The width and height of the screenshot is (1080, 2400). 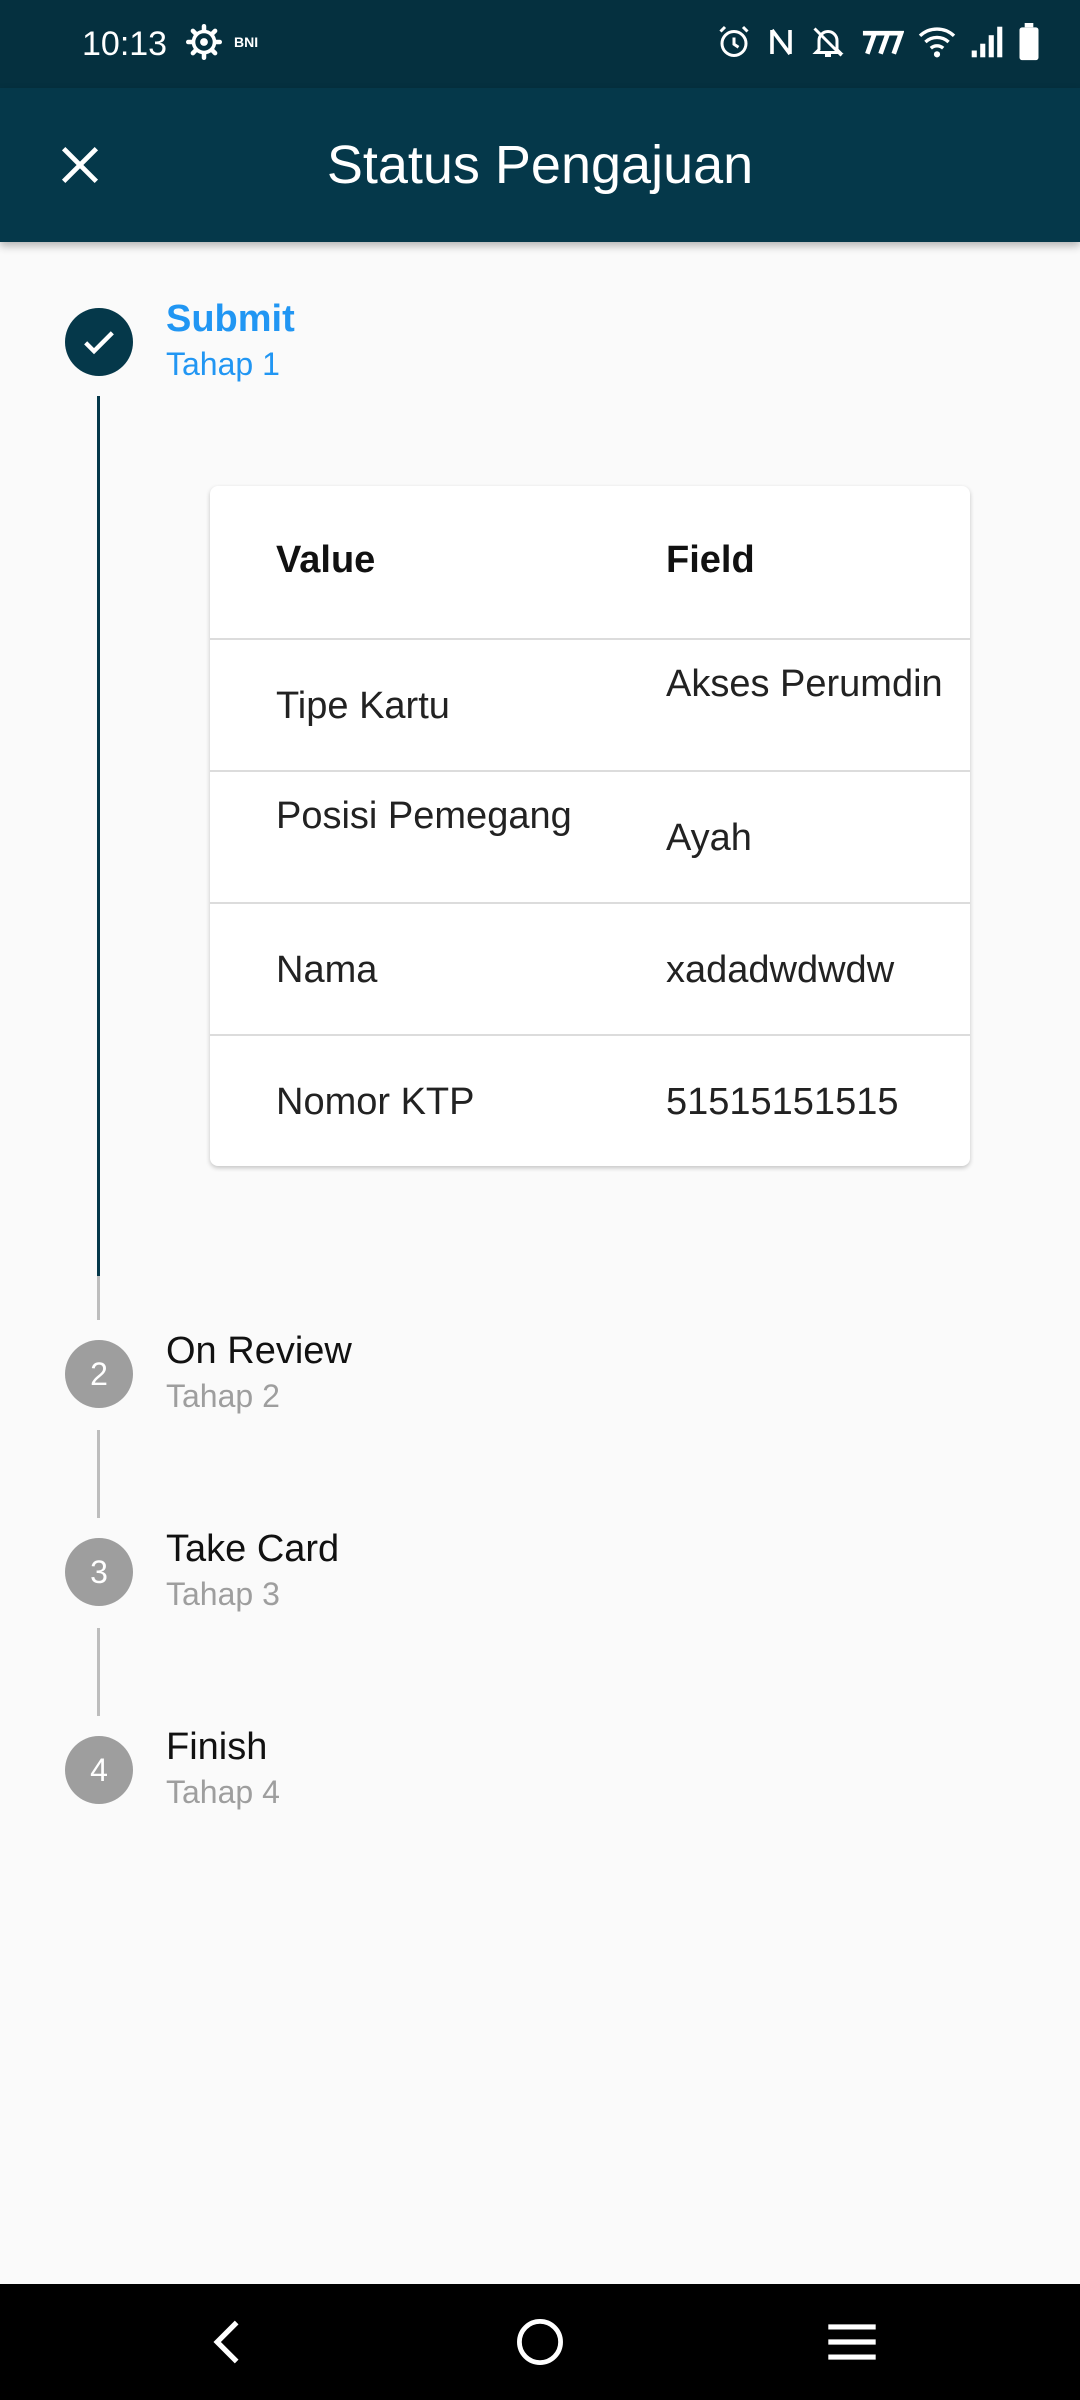 What do you see at coordinates (1029, 44) in the screenshot?
I see `battery-icon` at bounding box center [1029, 44].